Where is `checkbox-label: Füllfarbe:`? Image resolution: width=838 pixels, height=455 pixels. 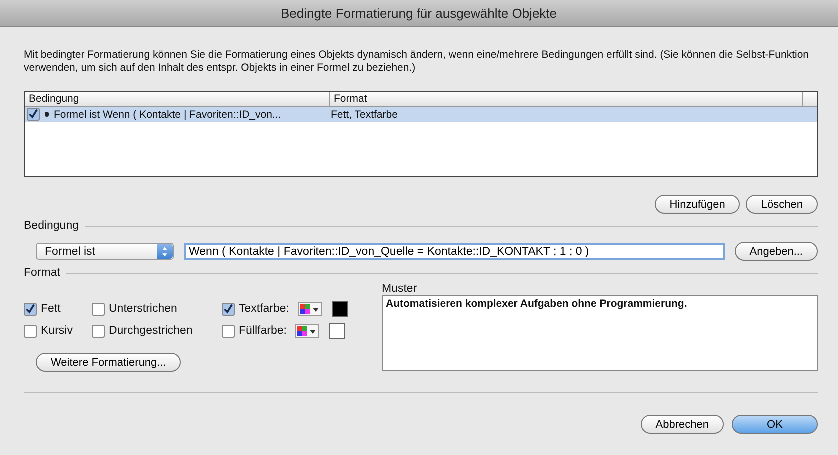 checkbox-label: Füllfarbe: is located at coordinates (263, 331).